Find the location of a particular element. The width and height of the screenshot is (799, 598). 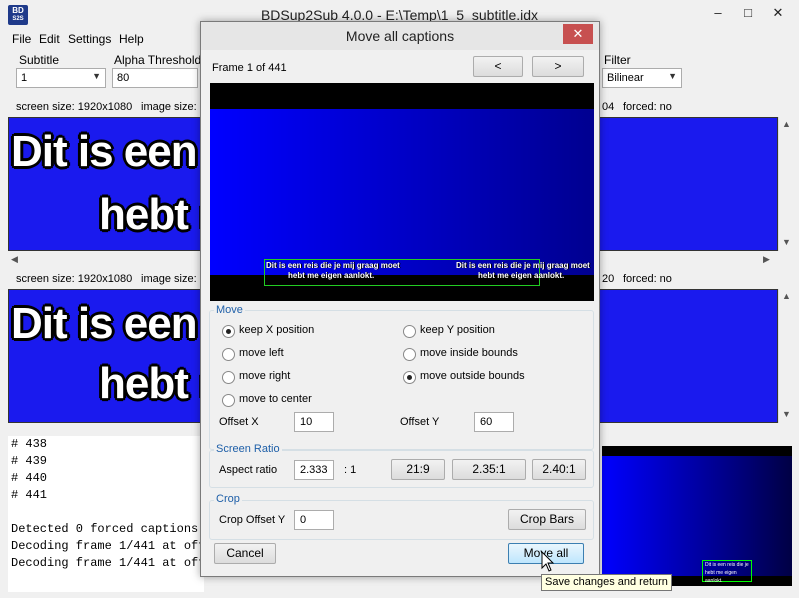

log-line: # 439 is located at coordinates (29, 461).